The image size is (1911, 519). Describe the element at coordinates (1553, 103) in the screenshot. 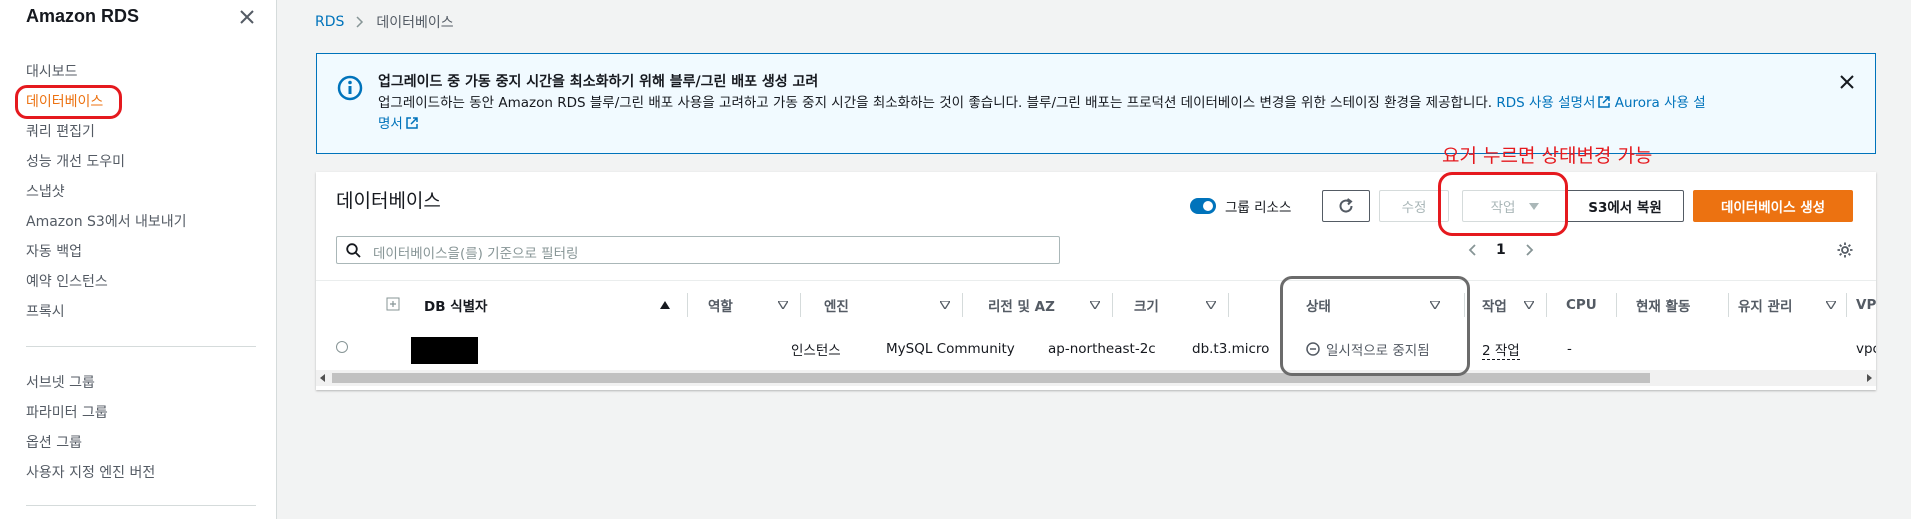

I see `rds-guide-link: RDS 사용 설명서` at that location.